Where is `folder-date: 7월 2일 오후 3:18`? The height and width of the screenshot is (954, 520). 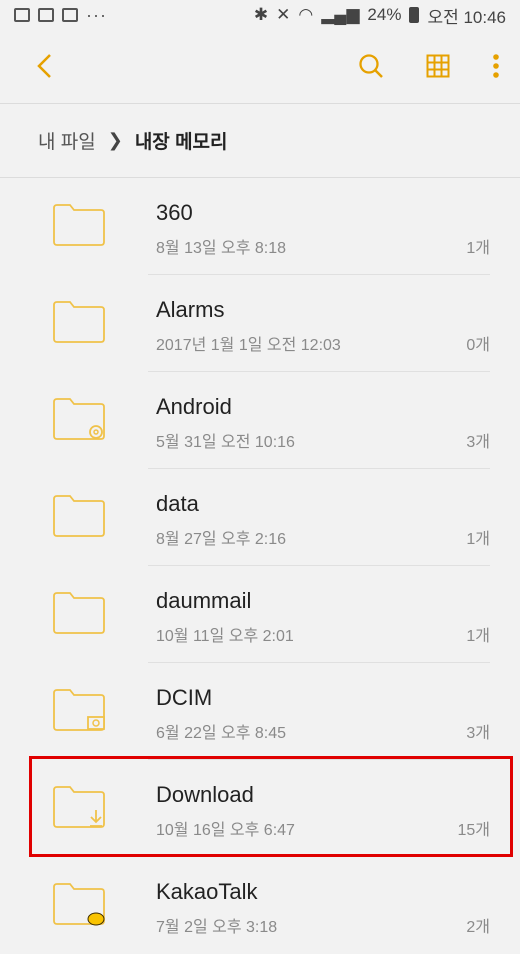
folder-date: 7월 2일 오후 3:18 is located at coordinates (217, 927).